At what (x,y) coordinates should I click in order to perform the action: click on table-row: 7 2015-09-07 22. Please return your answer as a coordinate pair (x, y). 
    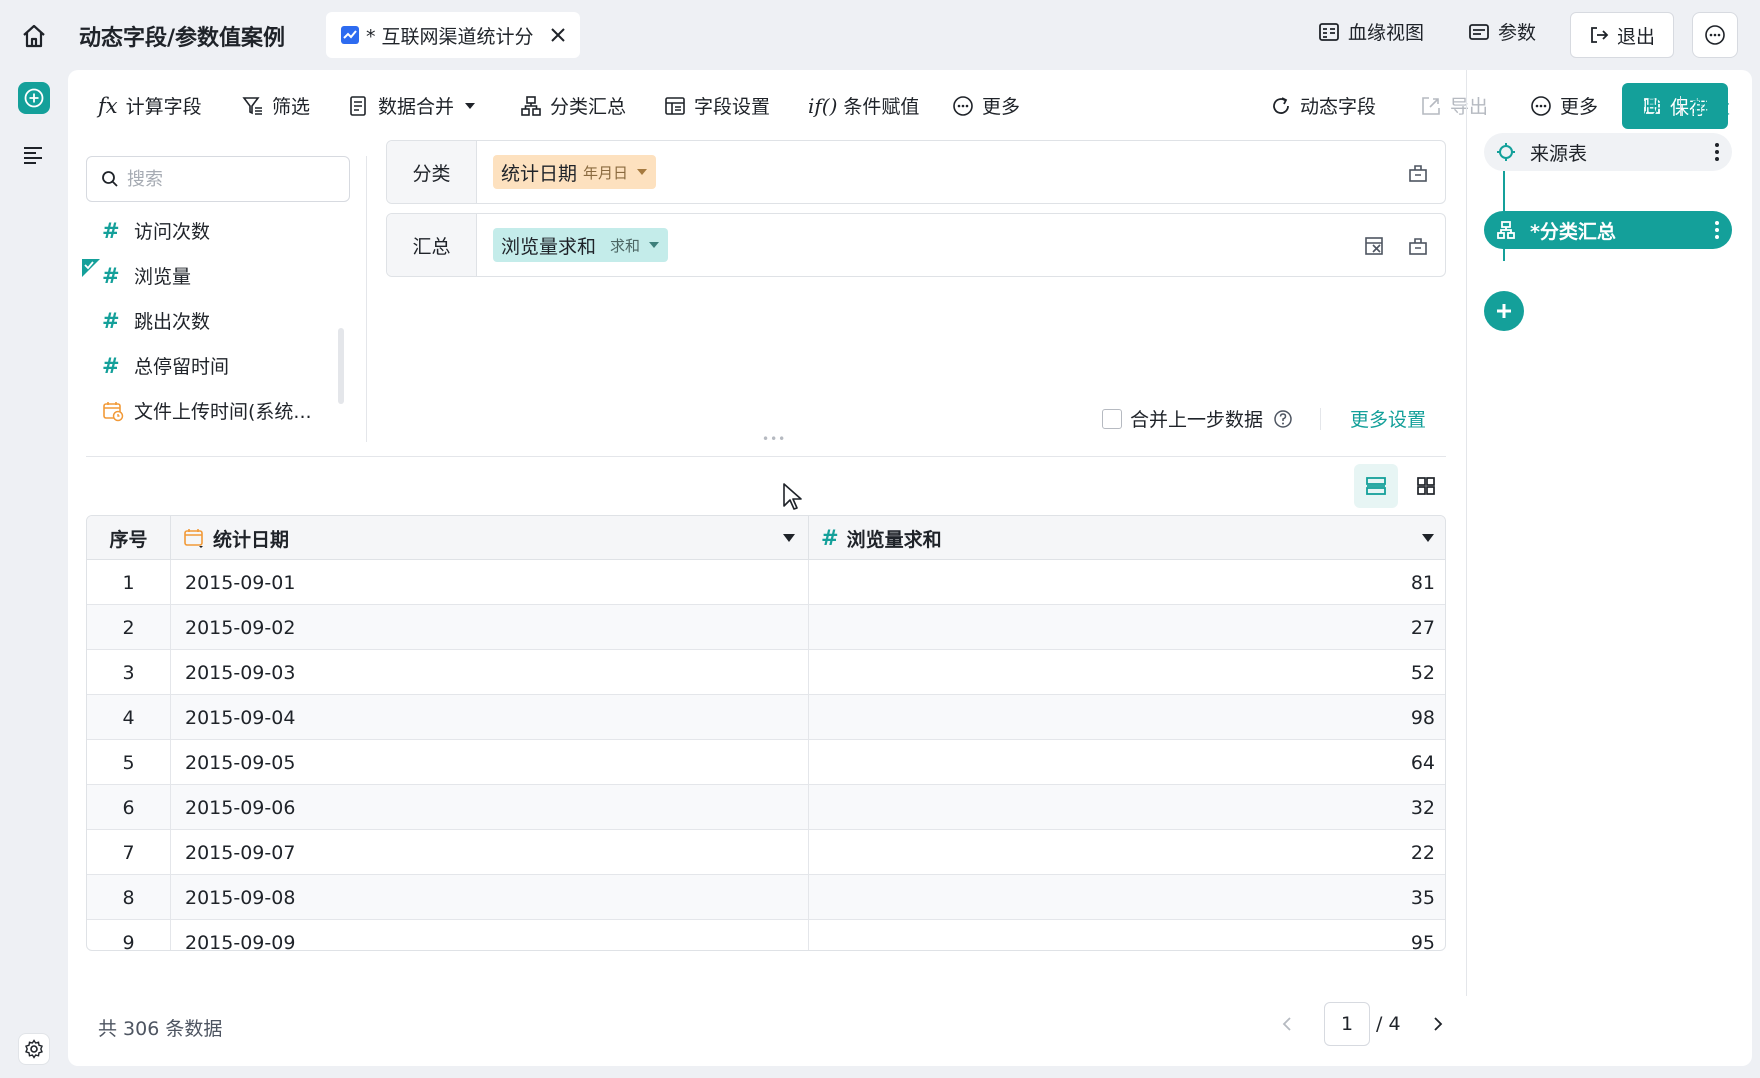
    Looking at the image, I should click on (766, 852).